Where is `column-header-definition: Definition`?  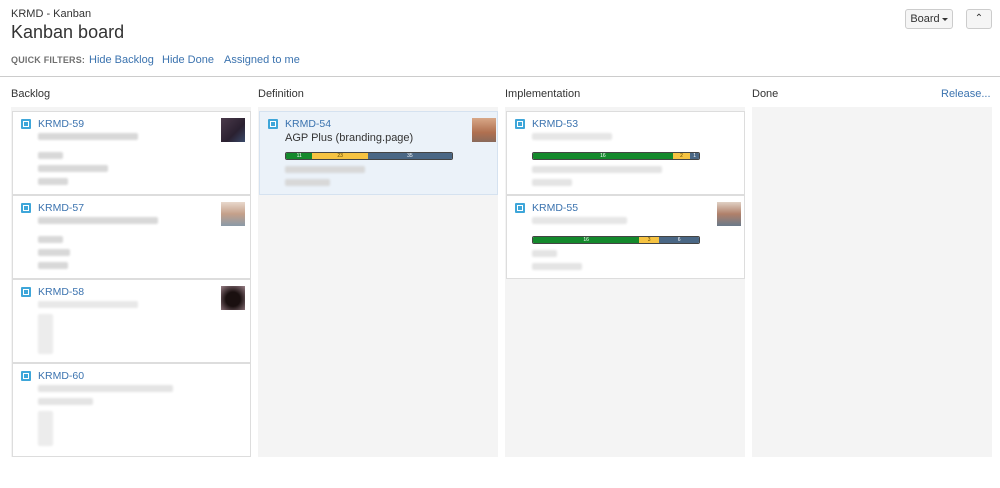 column-header-definition: Definition is located at coordinates (281, 94).